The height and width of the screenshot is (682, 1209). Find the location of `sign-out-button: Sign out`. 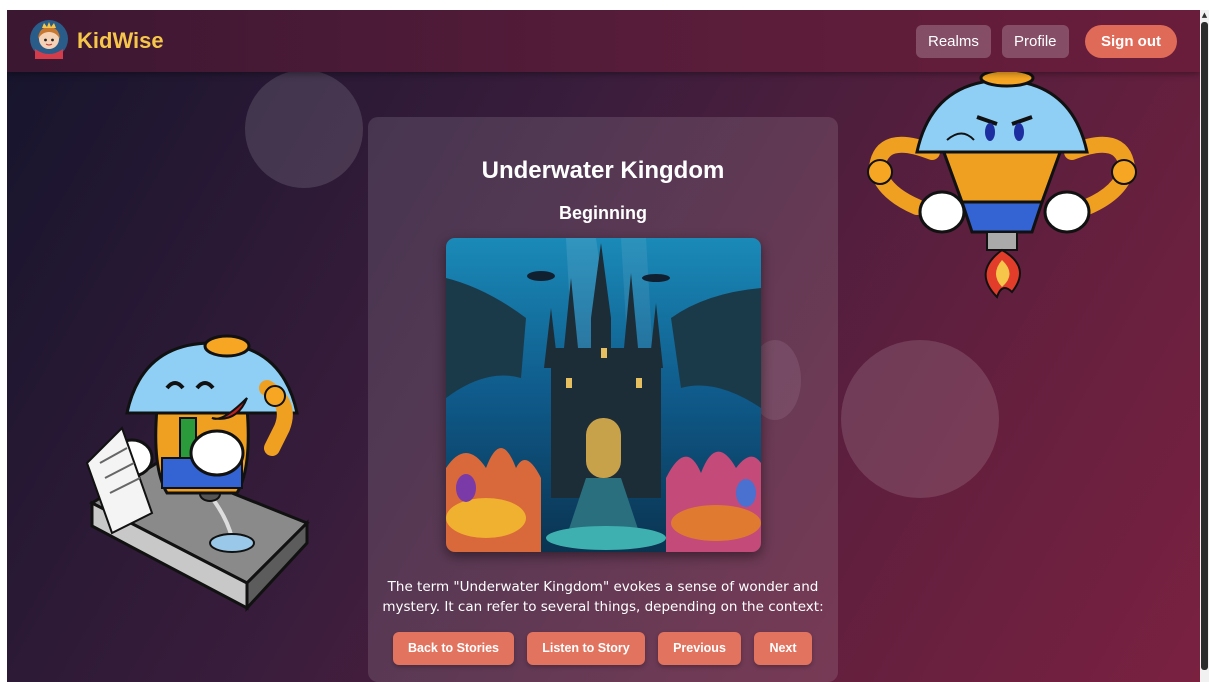

sign-out-button: Sign out is located at coordinates (1131, 41).